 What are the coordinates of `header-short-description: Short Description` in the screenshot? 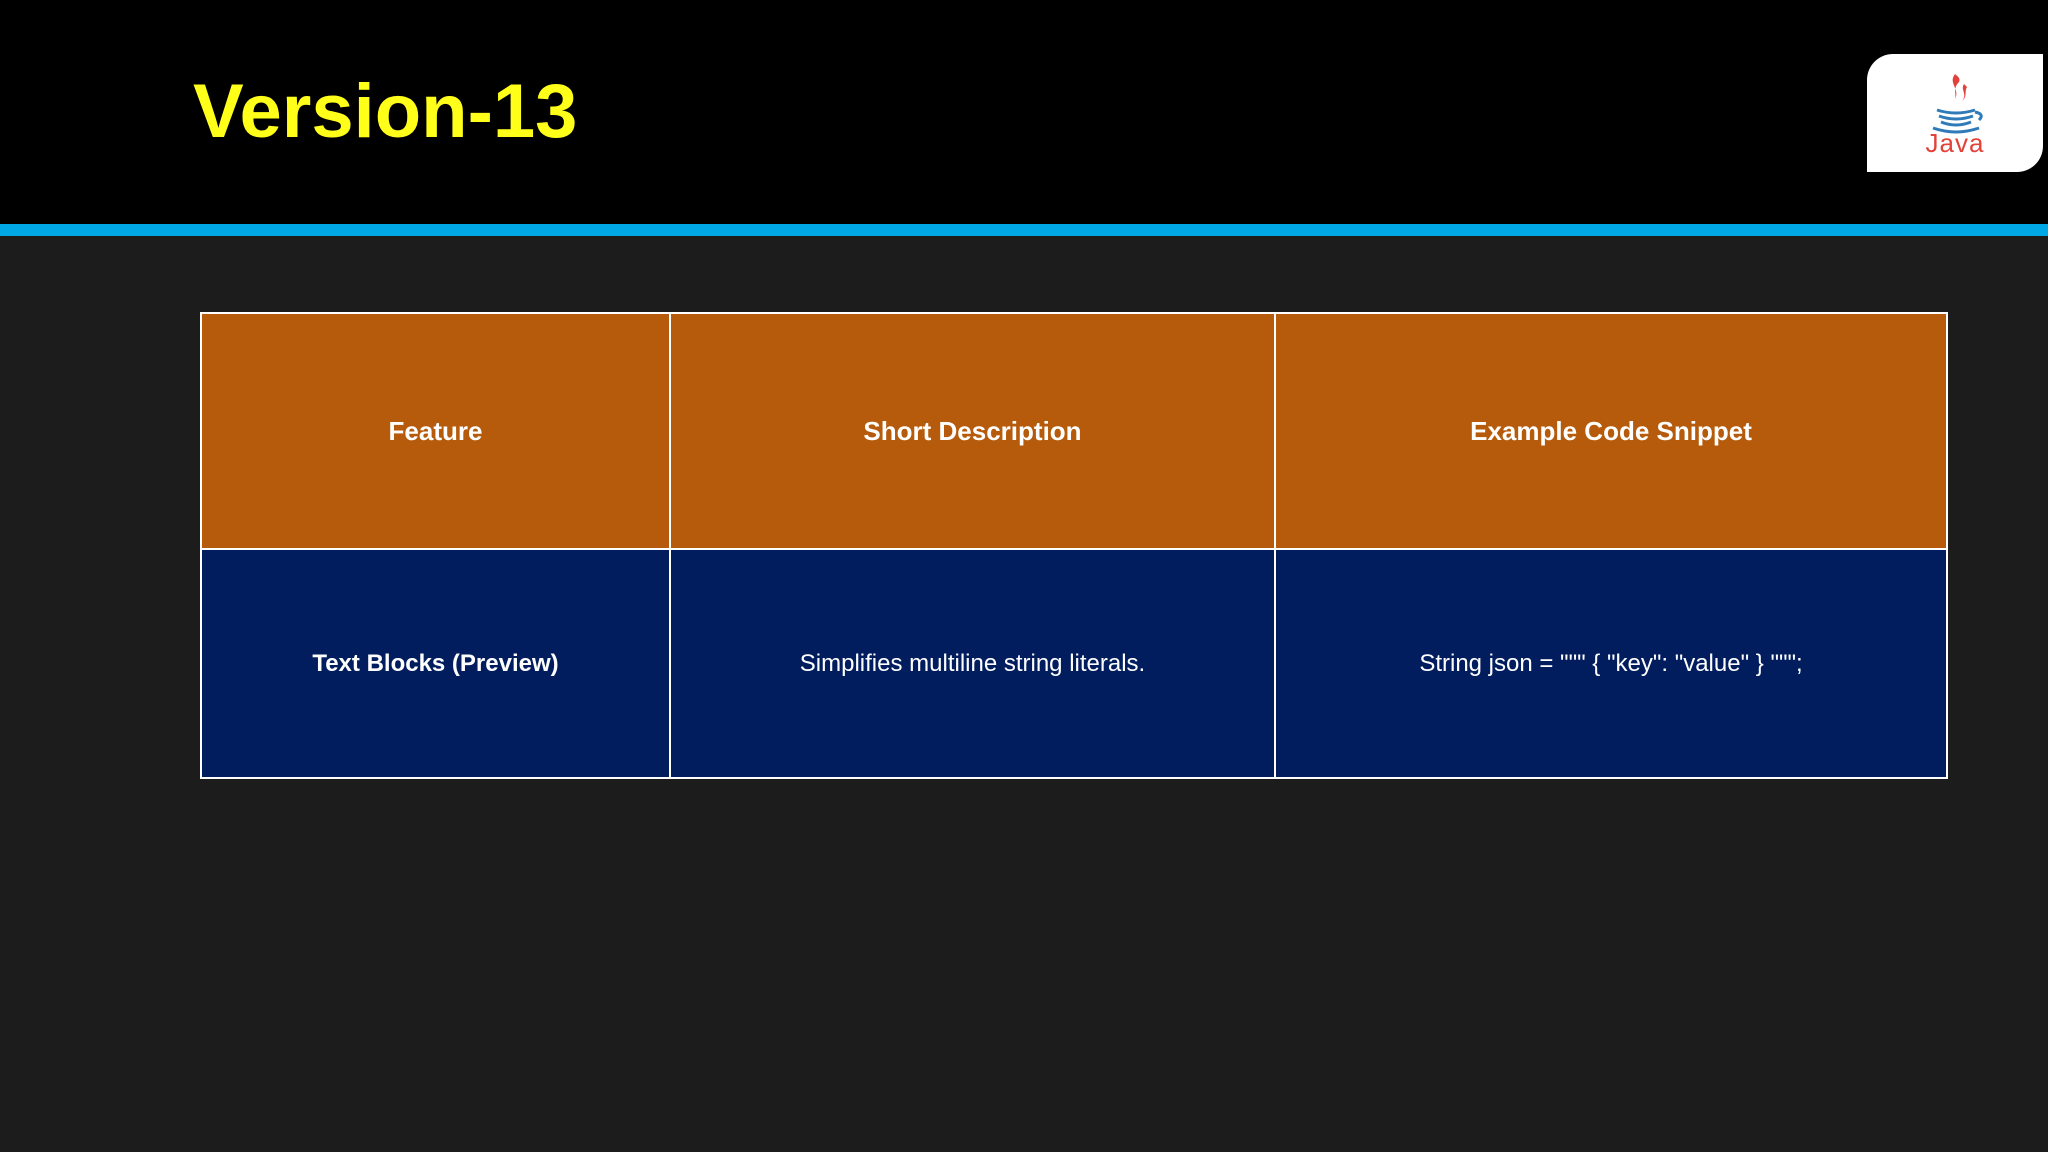 It's located at (972, 431).